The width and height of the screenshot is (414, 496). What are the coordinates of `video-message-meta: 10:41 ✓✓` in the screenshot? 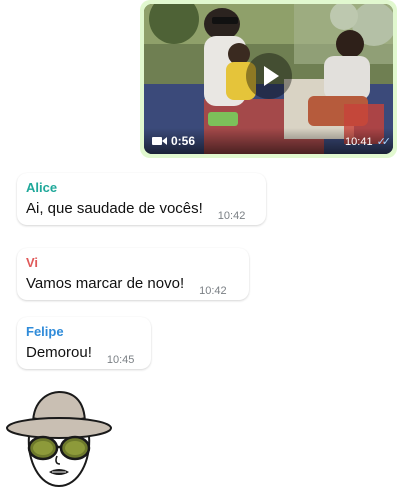 It's located at (368, 142).